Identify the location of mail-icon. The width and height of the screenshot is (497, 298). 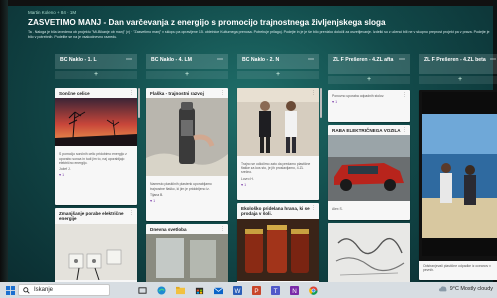
(218, 290).